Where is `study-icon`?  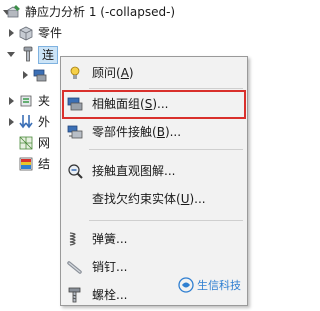
study-icon is located at coordinates (13, 12).